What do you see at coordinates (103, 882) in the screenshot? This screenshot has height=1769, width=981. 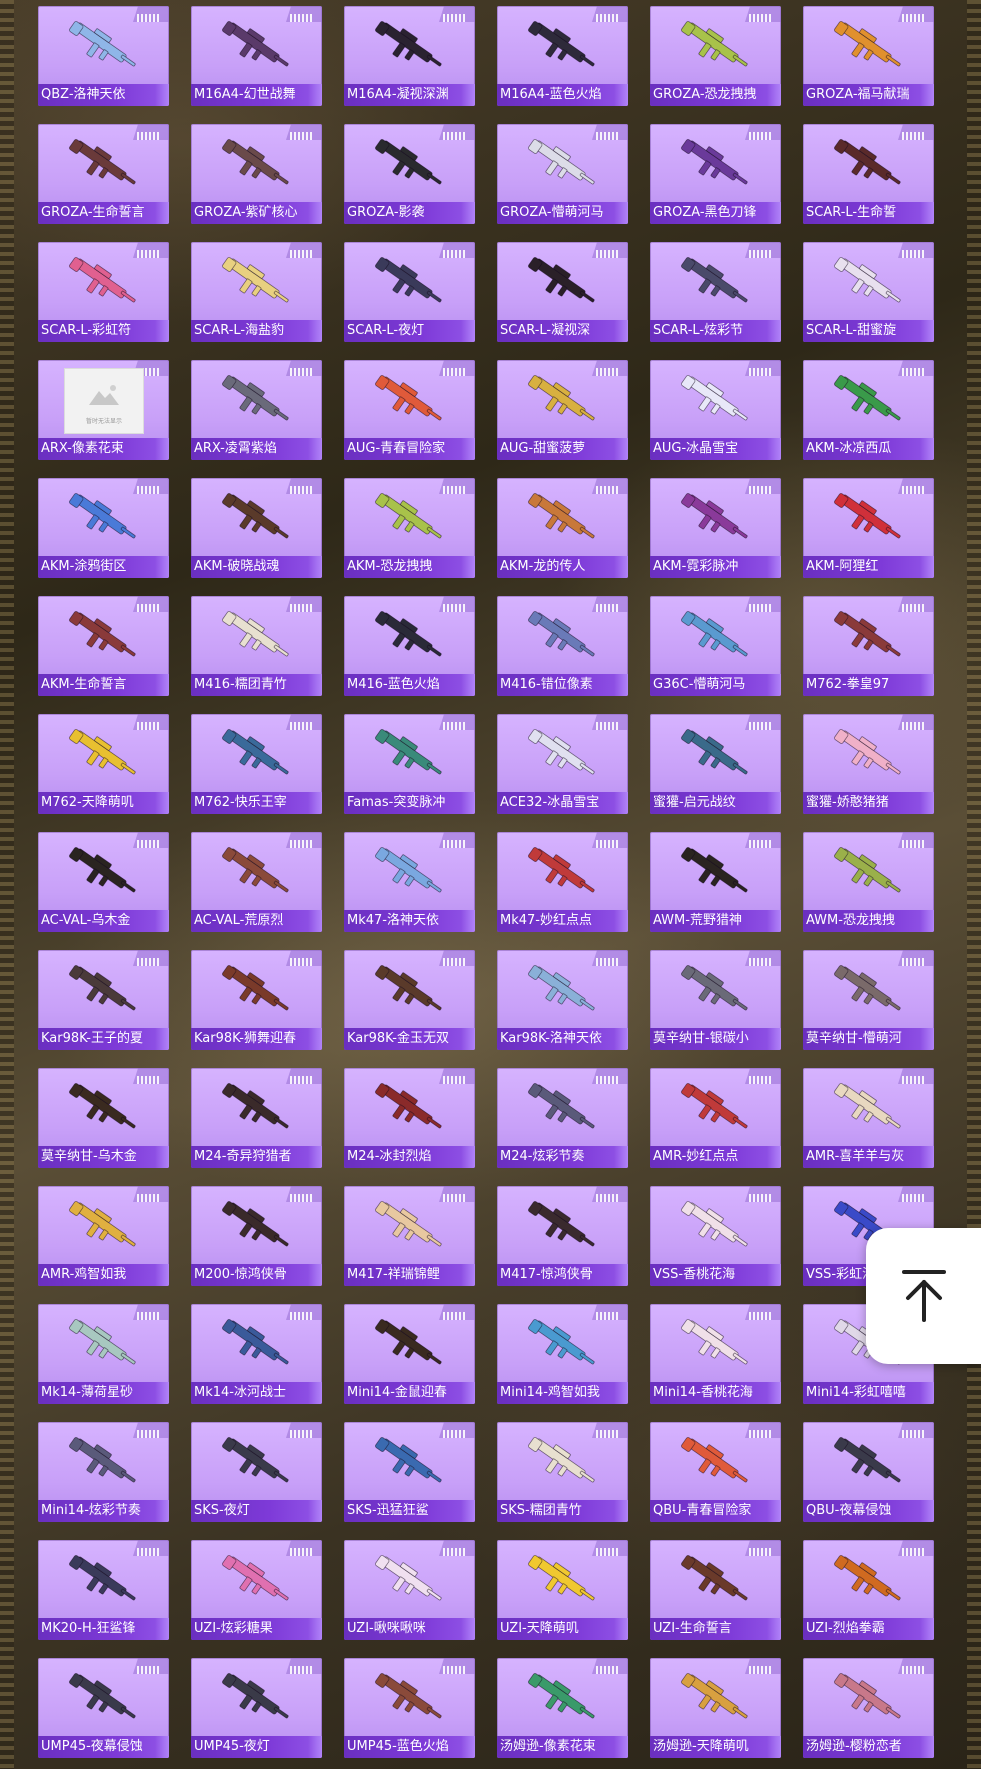 I see `weapon-skin-card: AC-VAL-乌木金` at bounding box center [103, 882].